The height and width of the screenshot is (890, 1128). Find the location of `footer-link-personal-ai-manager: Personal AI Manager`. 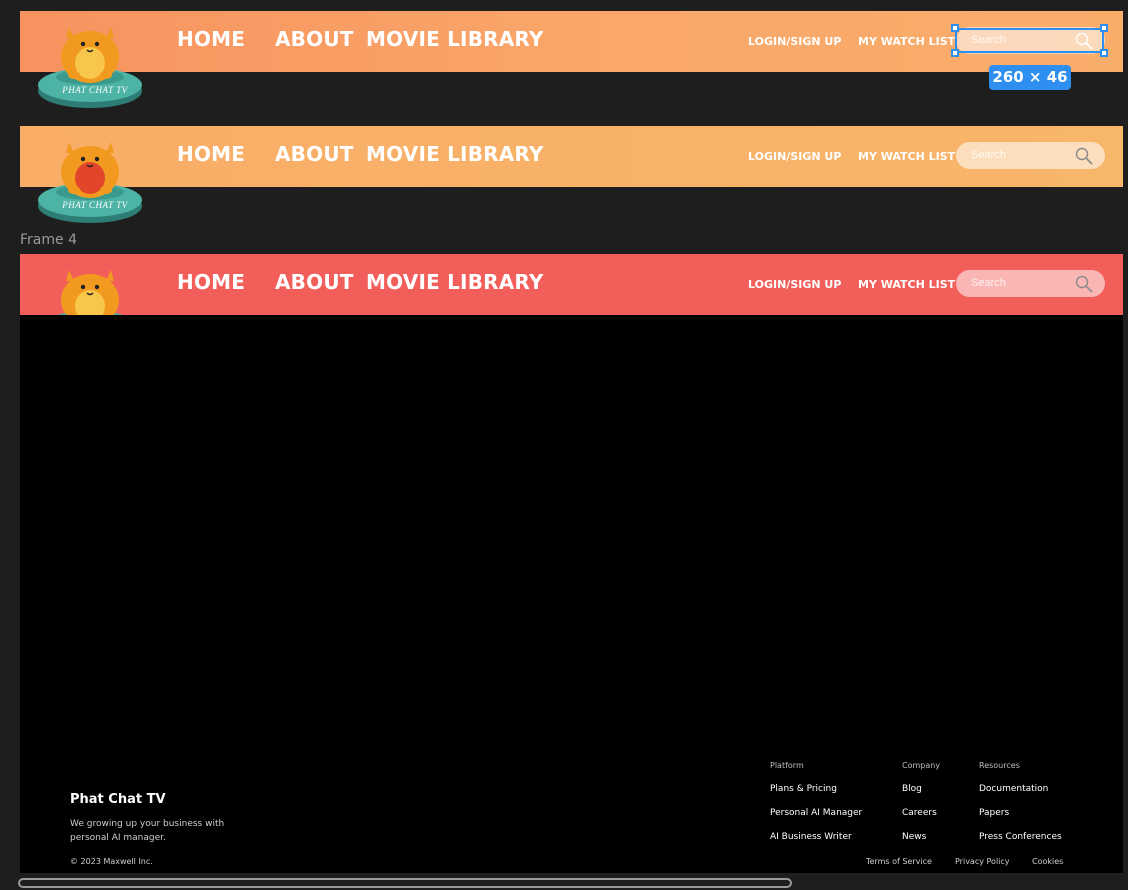

footer-link-personal-ai-manager: Personal AI Manager is located at coordinates (816, 820).